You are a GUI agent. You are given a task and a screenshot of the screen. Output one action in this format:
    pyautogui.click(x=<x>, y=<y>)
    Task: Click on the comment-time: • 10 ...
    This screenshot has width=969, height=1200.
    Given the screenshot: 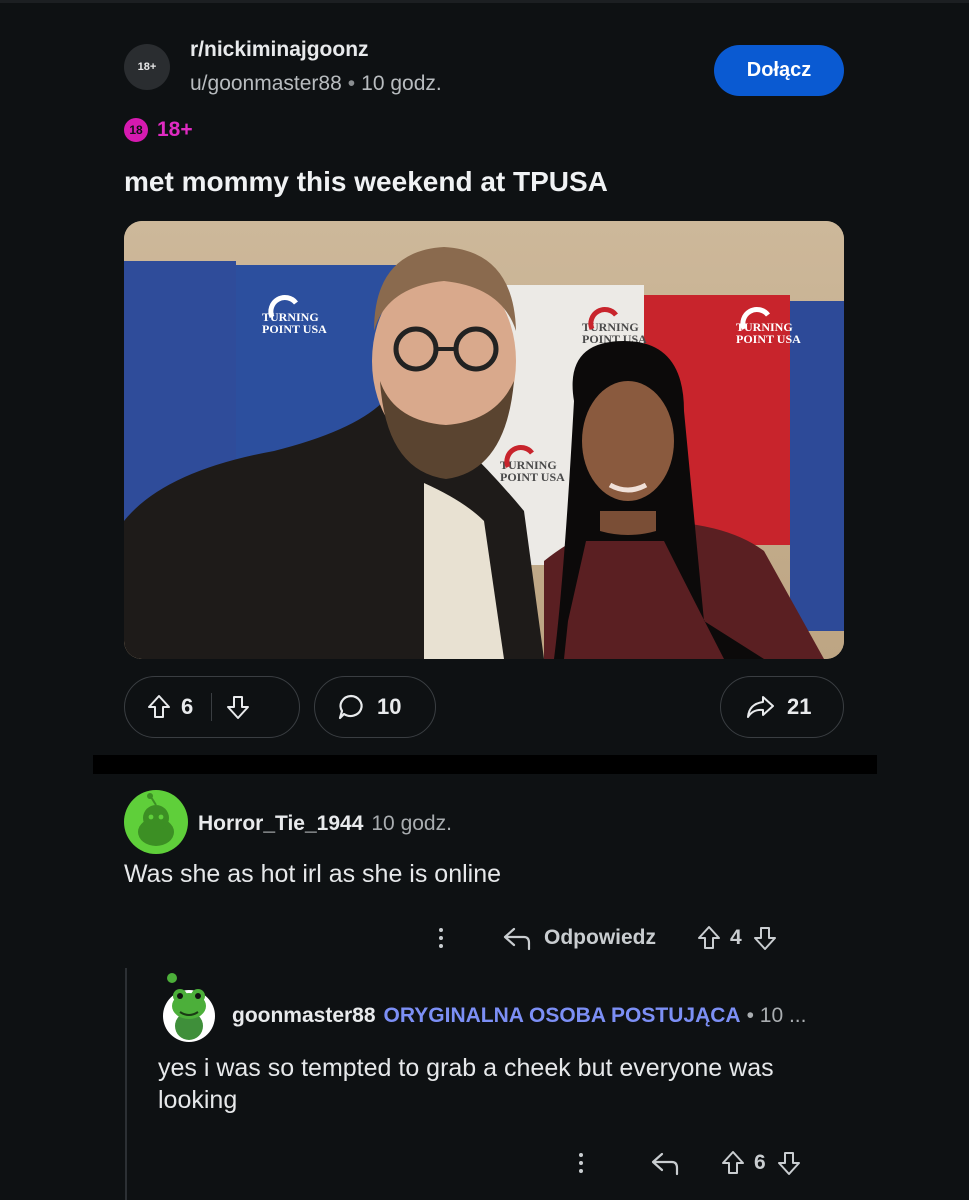 What is the action you would take?
    pyautogui.click(x=776, y=1015)
    